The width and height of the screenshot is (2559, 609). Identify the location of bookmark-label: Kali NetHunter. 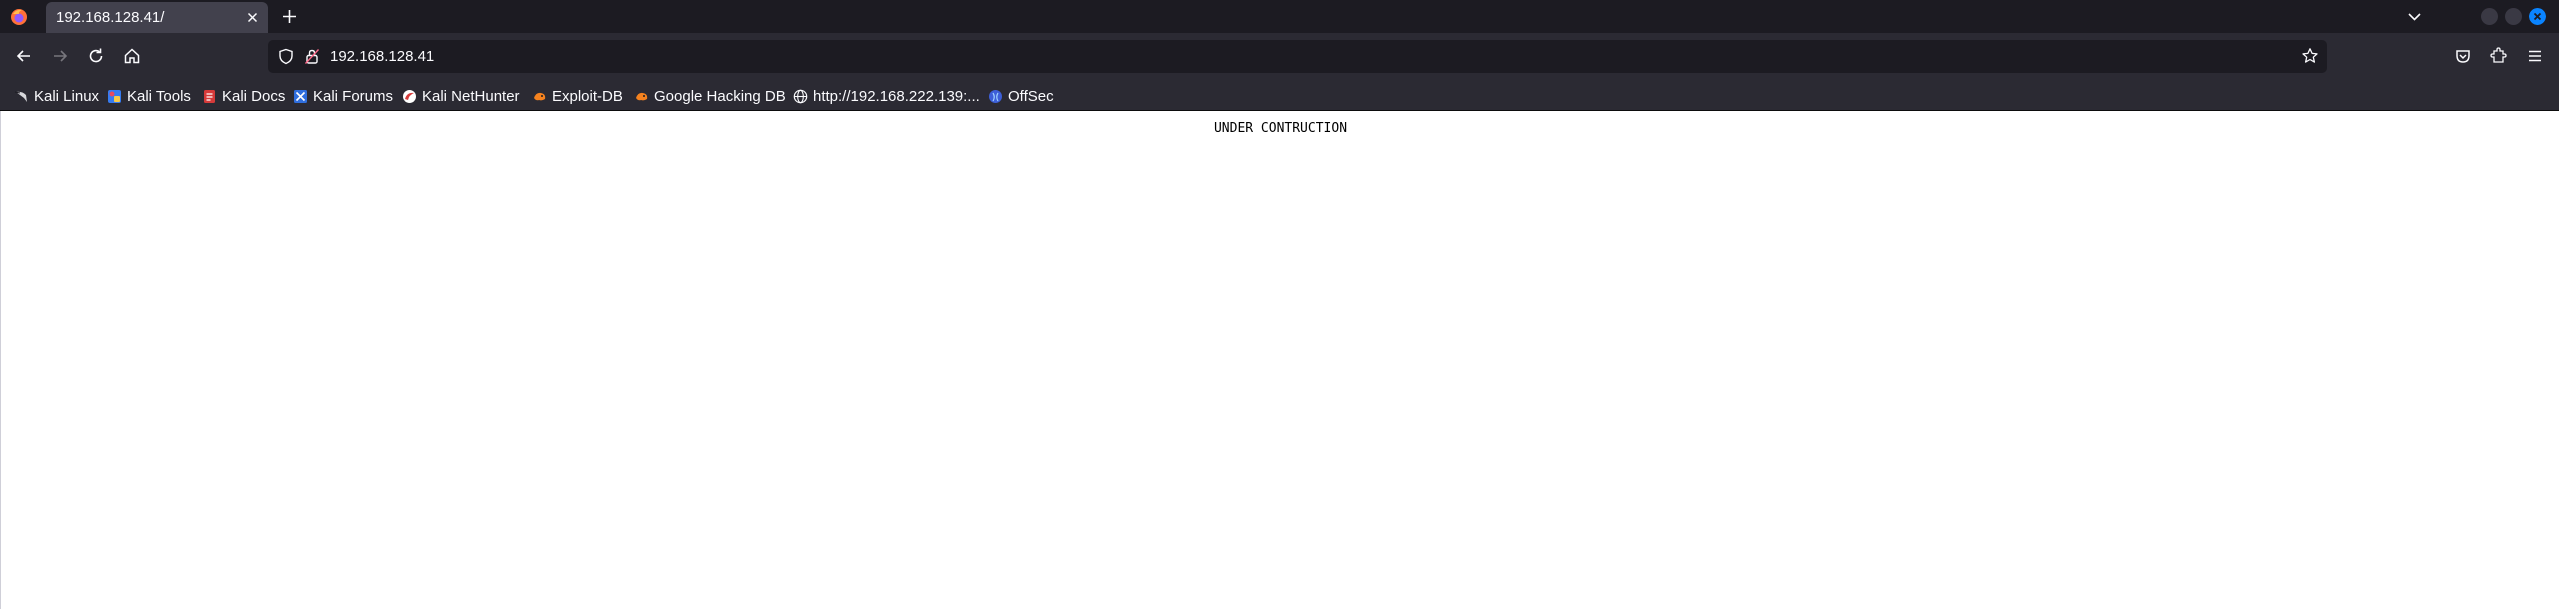
(471, 96).